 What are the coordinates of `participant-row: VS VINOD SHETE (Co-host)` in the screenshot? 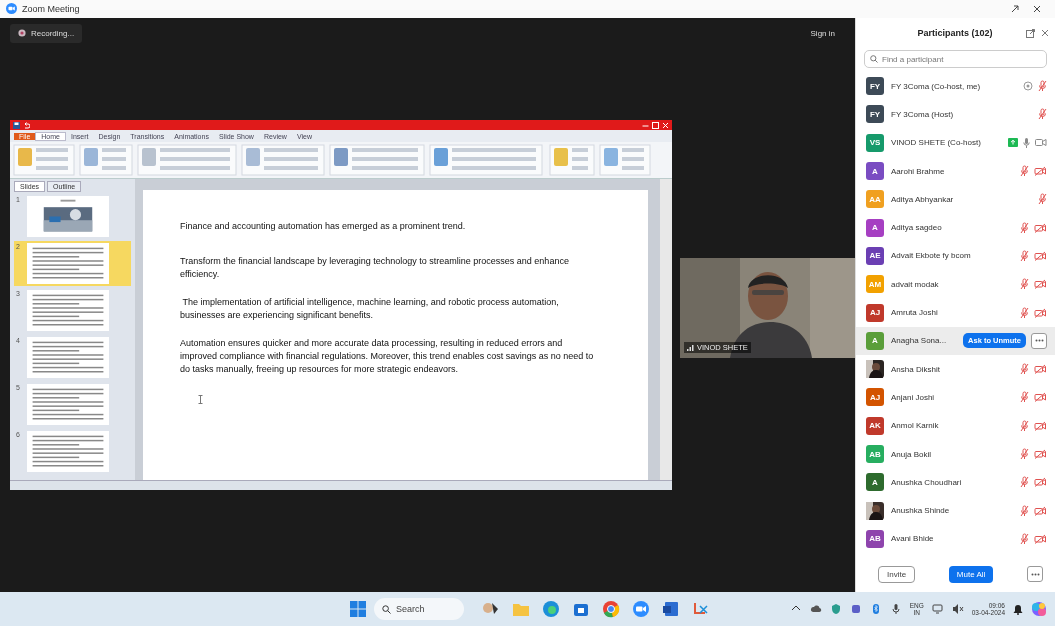 It's located at (955, 142).